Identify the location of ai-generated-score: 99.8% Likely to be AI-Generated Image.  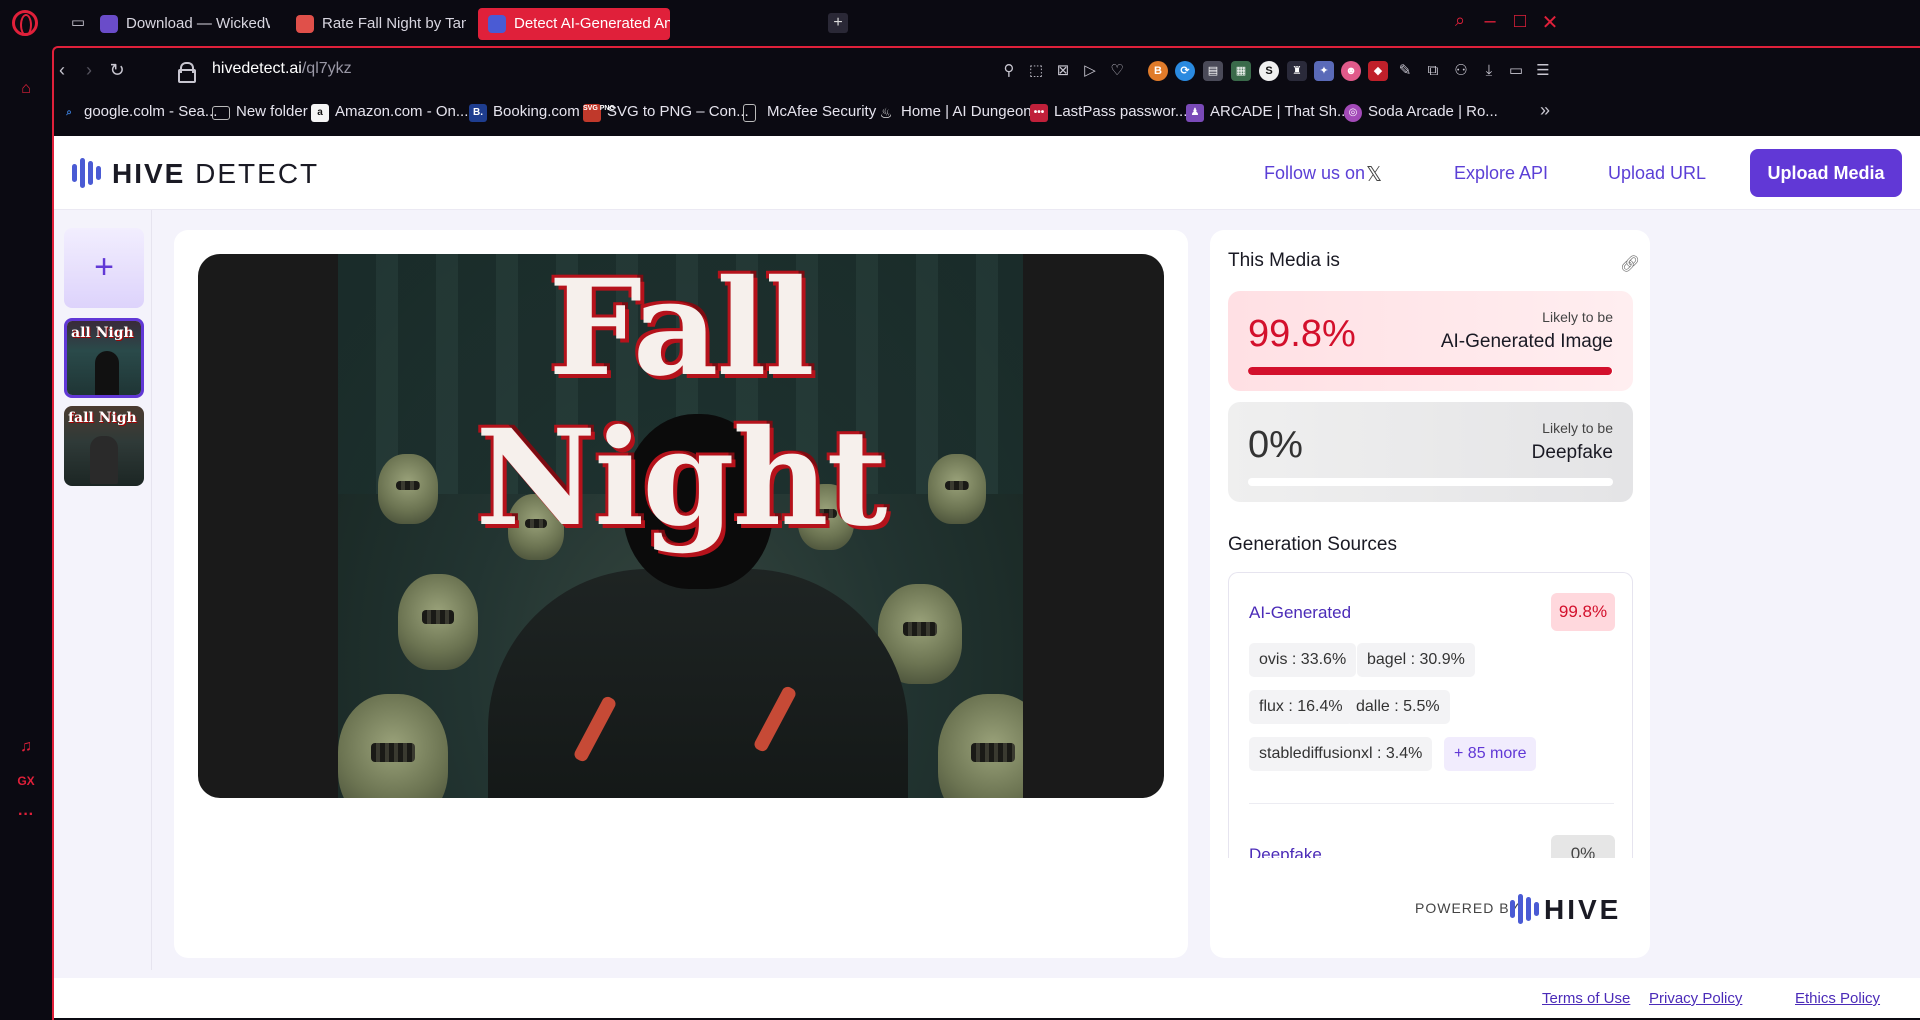
(1430, 341).